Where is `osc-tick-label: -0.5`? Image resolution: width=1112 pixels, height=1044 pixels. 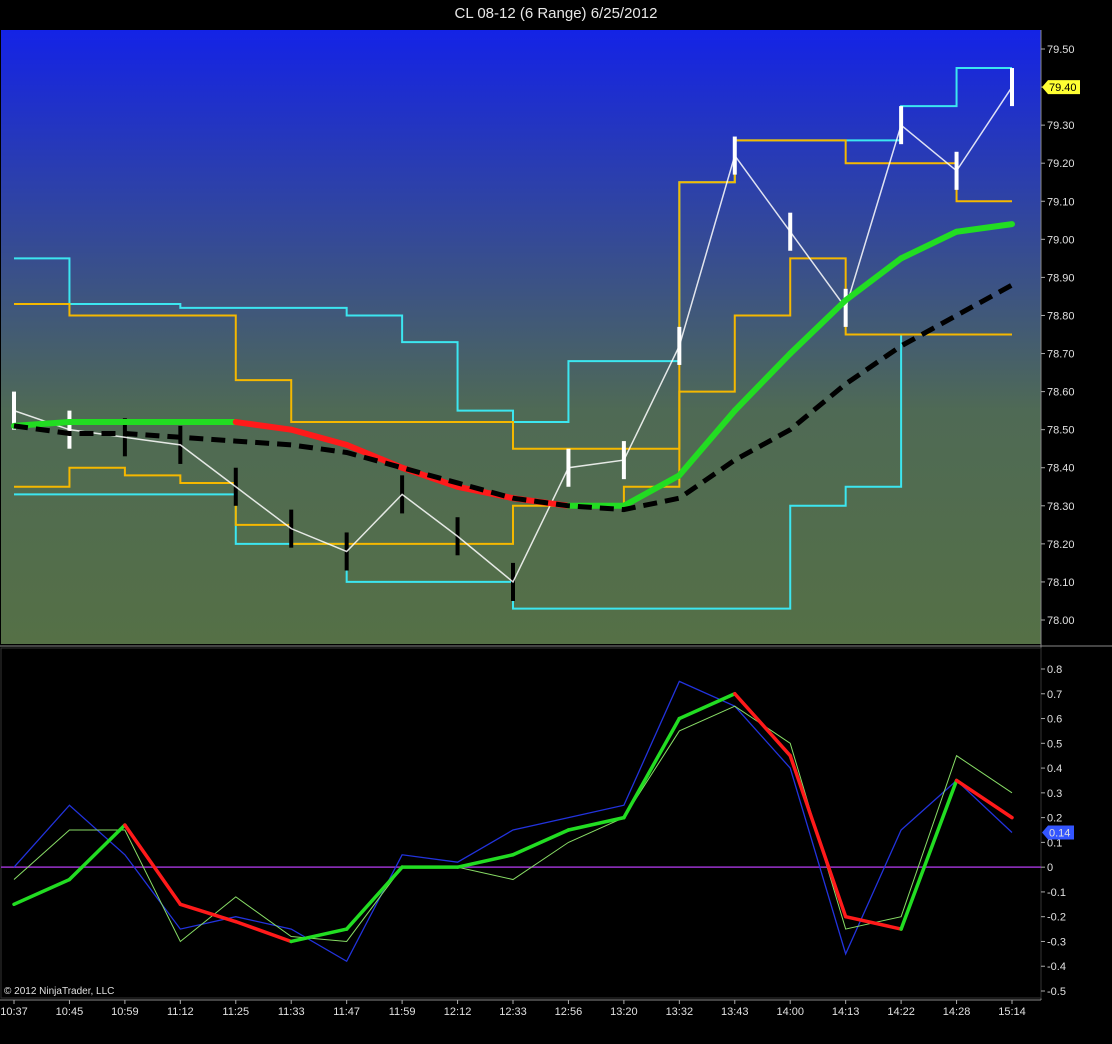 osc-tick-label: -0.5 is located at coordinates (1056, 992).